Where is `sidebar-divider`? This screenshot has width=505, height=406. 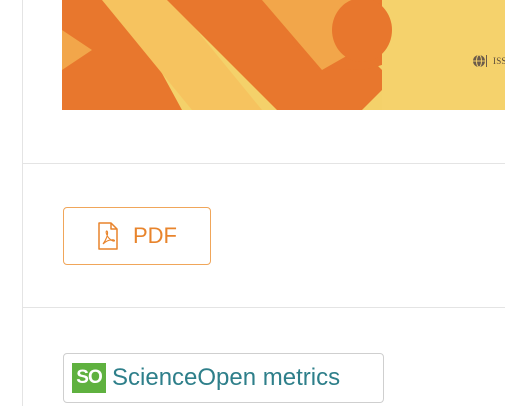 sidebar-divider is located at coordinates (22, 203).